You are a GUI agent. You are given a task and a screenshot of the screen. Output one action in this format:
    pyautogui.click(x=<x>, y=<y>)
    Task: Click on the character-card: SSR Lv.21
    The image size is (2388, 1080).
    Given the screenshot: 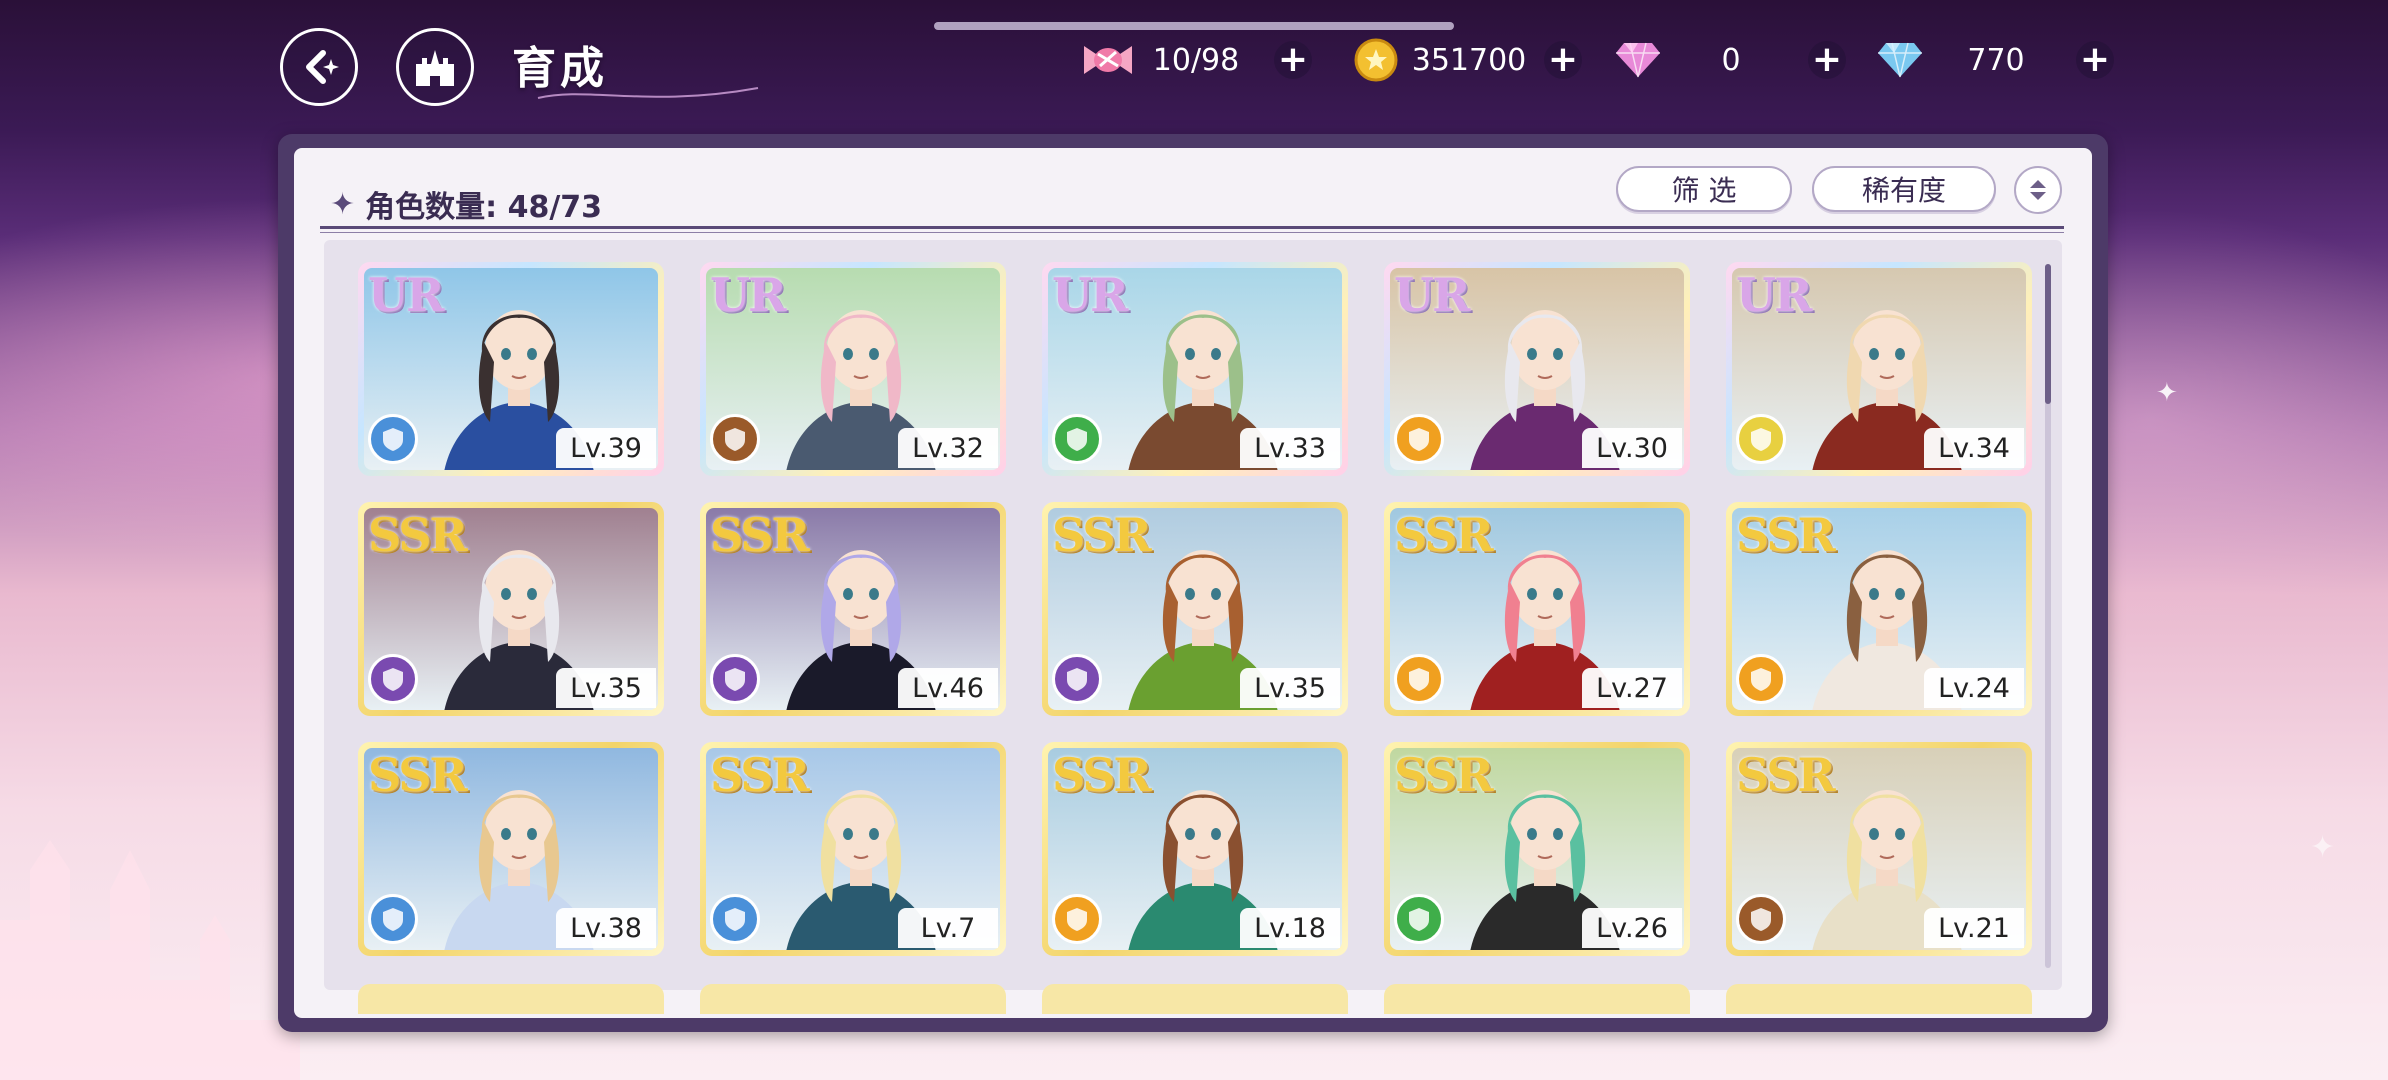 What is the action you would take?
    pyautogui.click(x=1879, y=849)
    